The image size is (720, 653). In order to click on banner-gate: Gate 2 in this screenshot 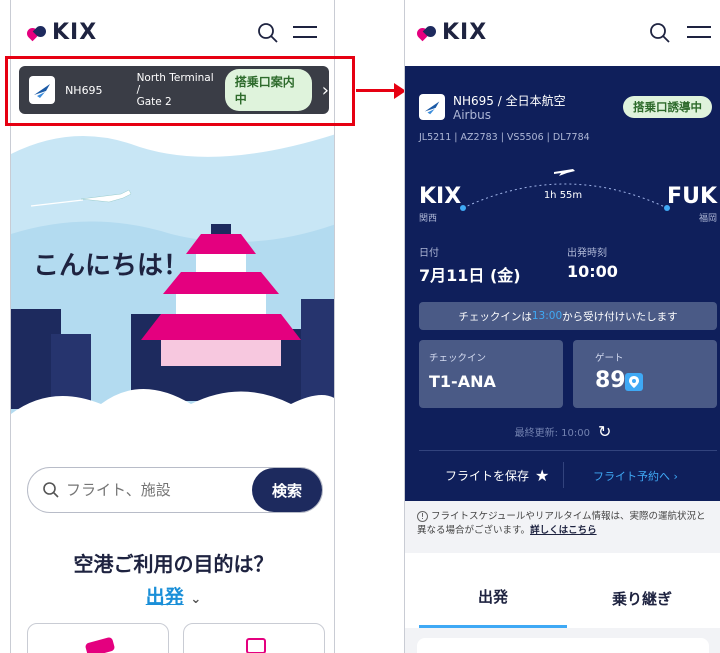, I will do `click(154, 102)`.